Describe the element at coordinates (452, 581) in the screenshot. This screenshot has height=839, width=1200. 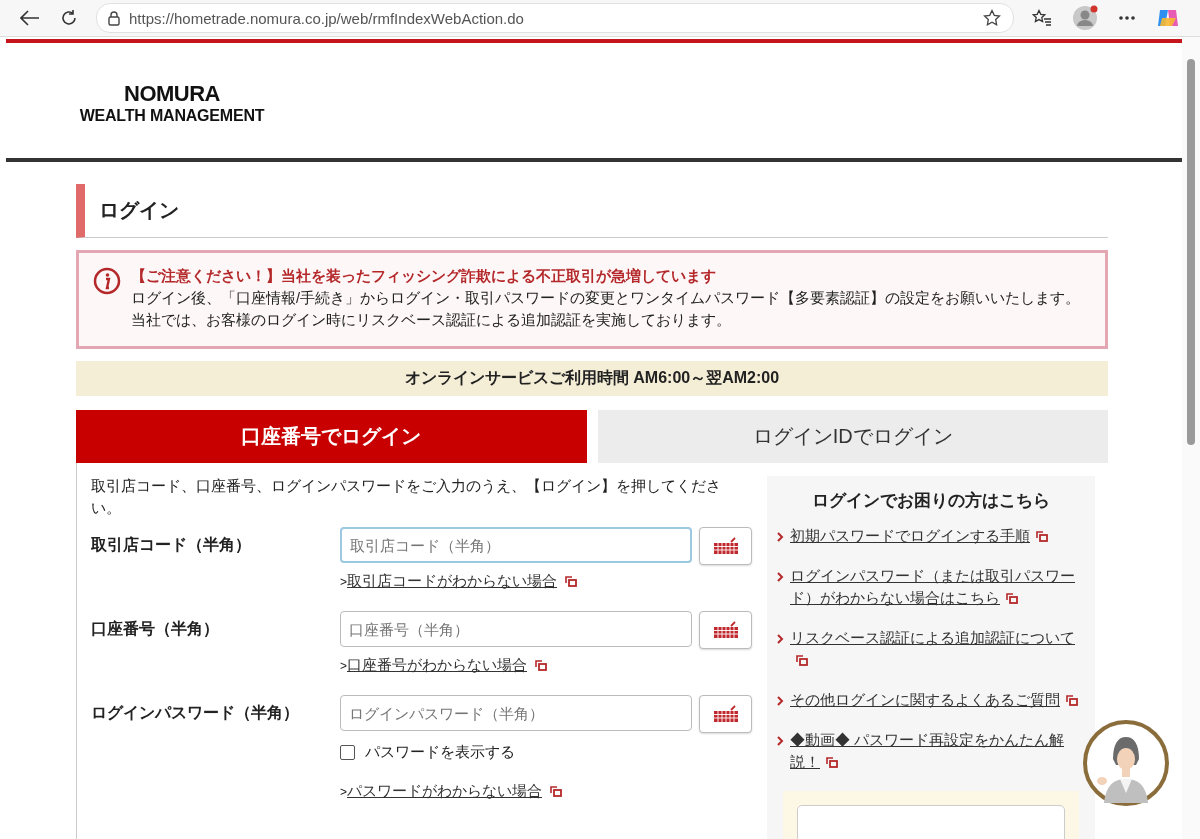
I see `help-link: 取引店コードがわからない場合` at that location.